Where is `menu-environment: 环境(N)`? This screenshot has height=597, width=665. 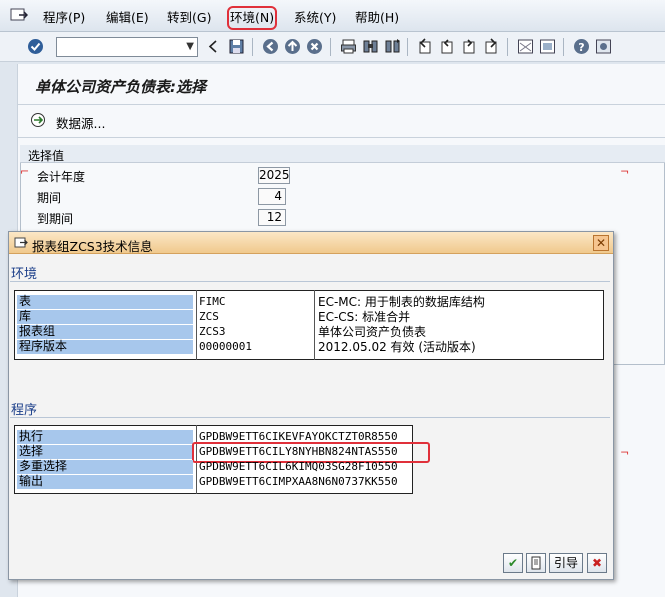
menu-environment: 环境(N) is located at coordinates (252, 18).